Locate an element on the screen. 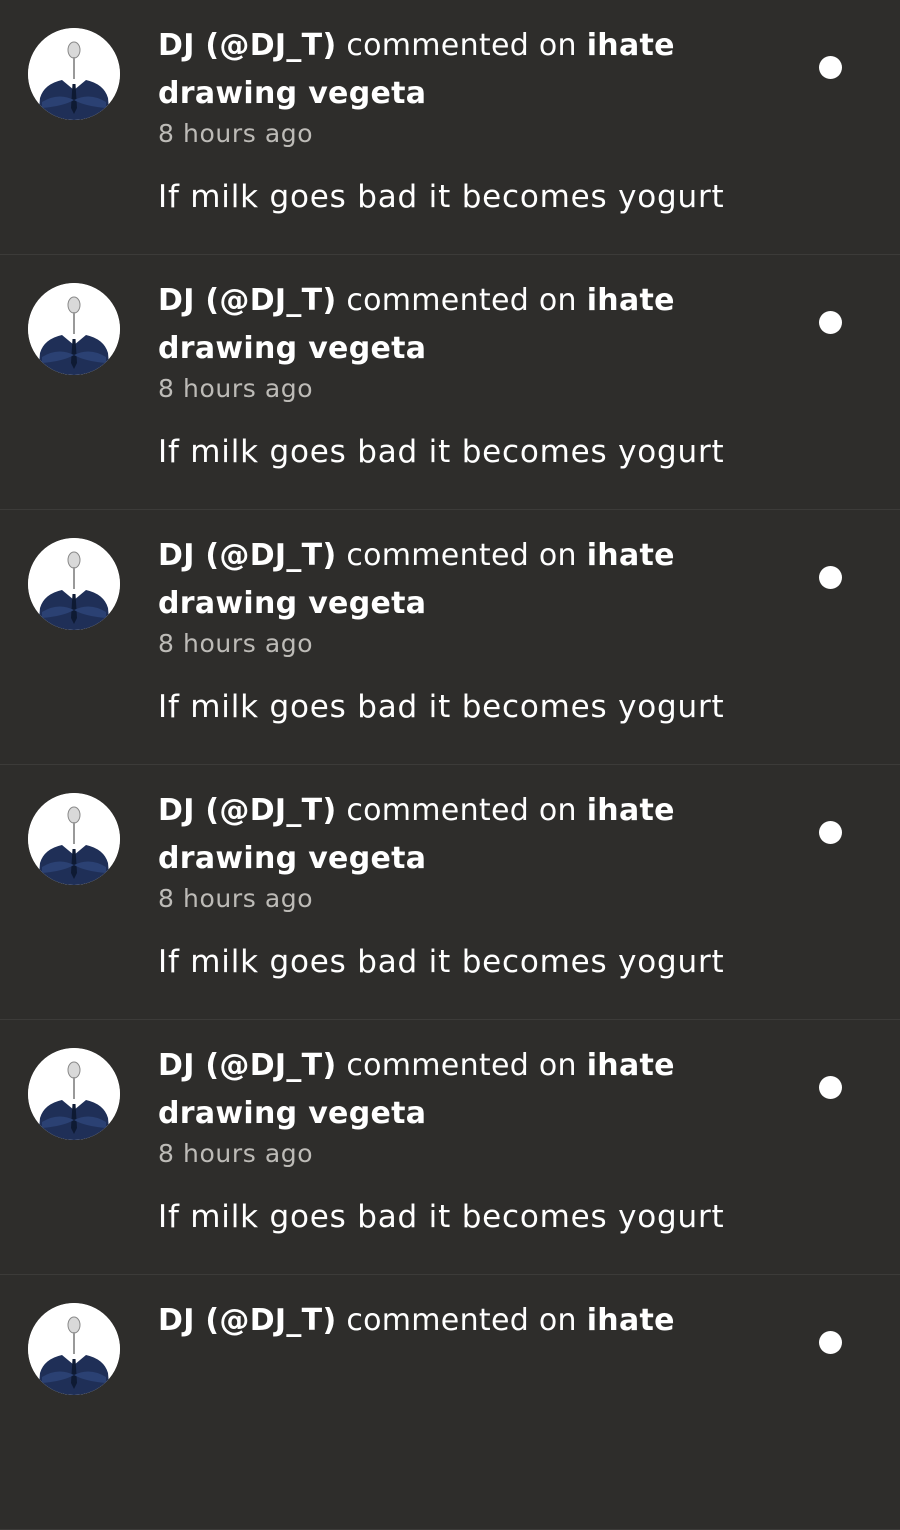 This screenshot has width=900, height=1530. commented-post-title: ihate is located at coordinates (631, 1320).